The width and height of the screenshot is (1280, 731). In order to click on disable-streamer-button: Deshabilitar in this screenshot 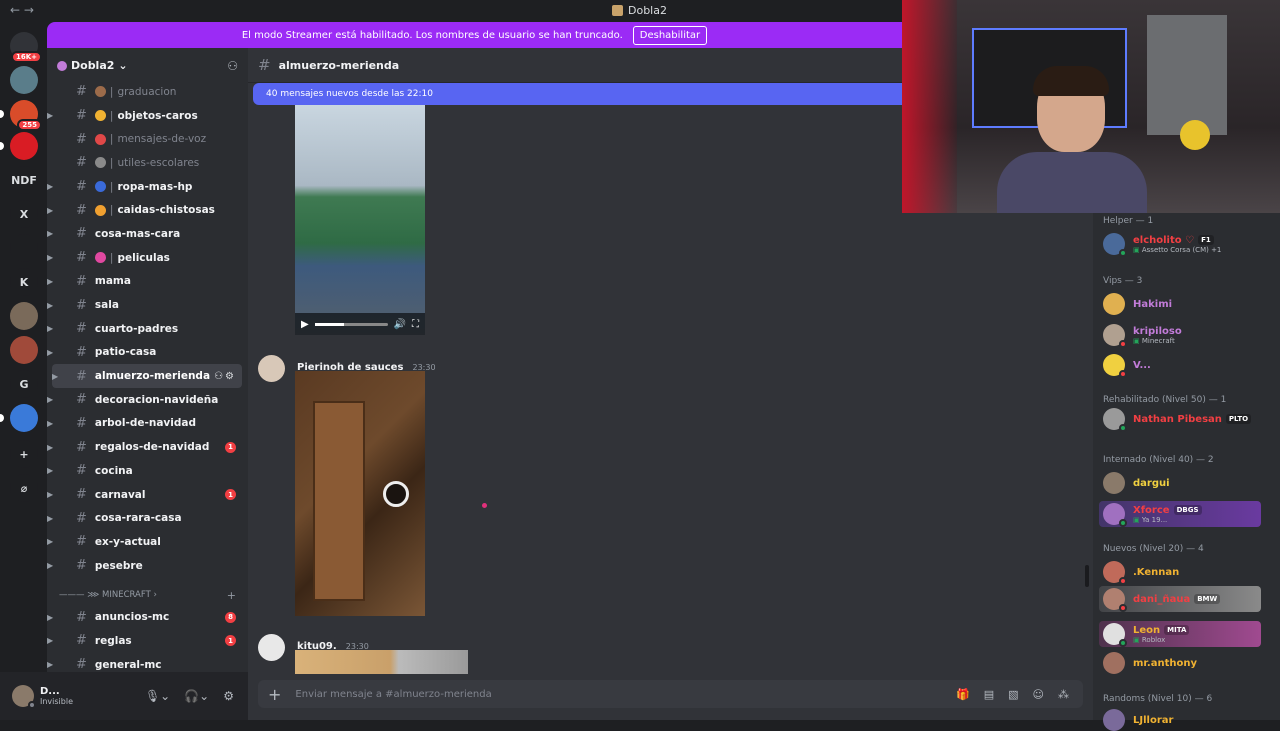, I will do `click(670, 35)`.